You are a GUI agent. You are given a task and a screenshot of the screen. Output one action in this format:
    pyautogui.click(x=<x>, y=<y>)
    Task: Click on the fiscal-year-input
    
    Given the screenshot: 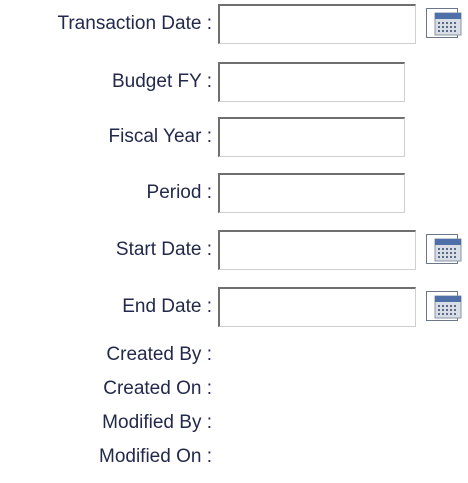 What is the action you would take?
    pyautogui.click(x=311, y=137)
    